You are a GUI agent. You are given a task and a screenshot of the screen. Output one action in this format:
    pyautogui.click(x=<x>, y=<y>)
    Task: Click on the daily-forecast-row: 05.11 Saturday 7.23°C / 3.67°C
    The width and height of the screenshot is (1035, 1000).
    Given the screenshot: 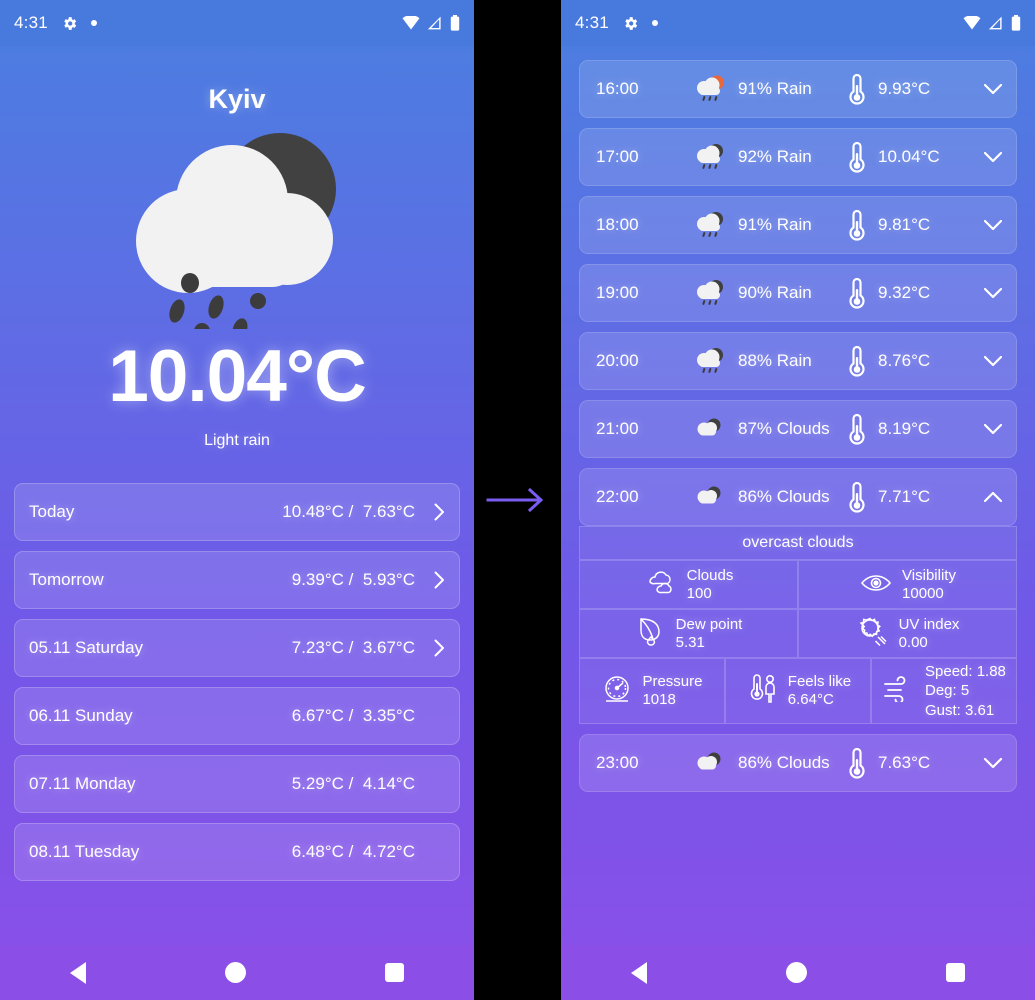 What is the action you would take?
    pyautogui.click(x=237, y=648)
    